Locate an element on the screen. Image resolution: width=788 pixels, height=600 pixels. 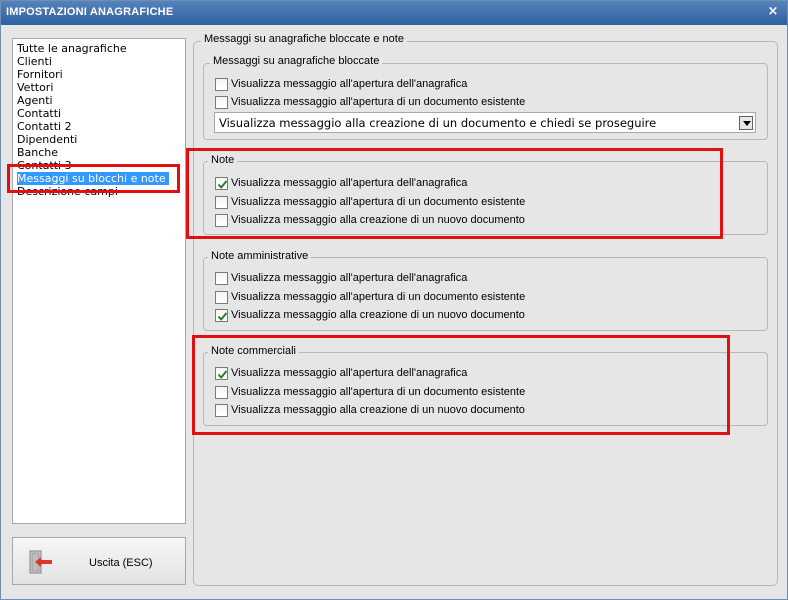
list-item-contatti: Contatti is located at coordinates (40, 113).